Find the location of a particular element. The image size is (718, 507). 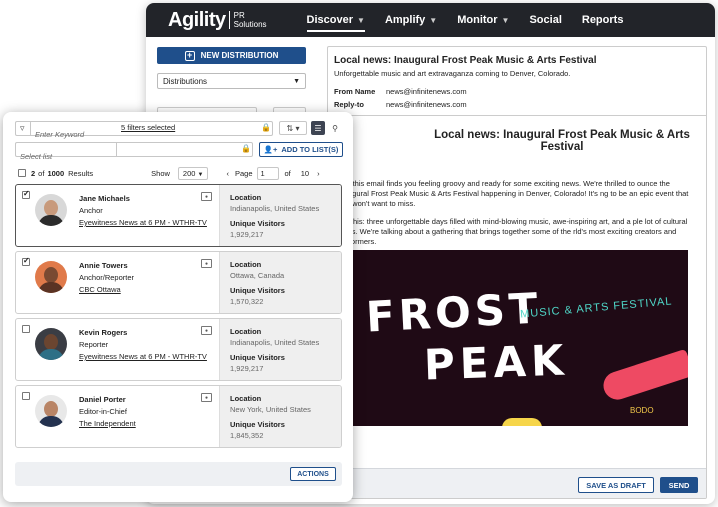

contact-outlet-link: The Independent is located at coordinates (107, 423).